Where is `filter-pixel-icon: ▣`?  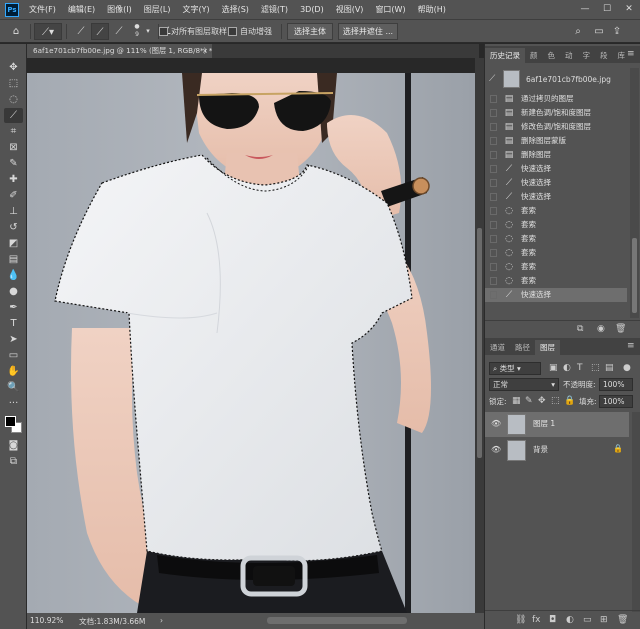 filter-pixel-icon: ▣ is located at coordinates (553, 368).